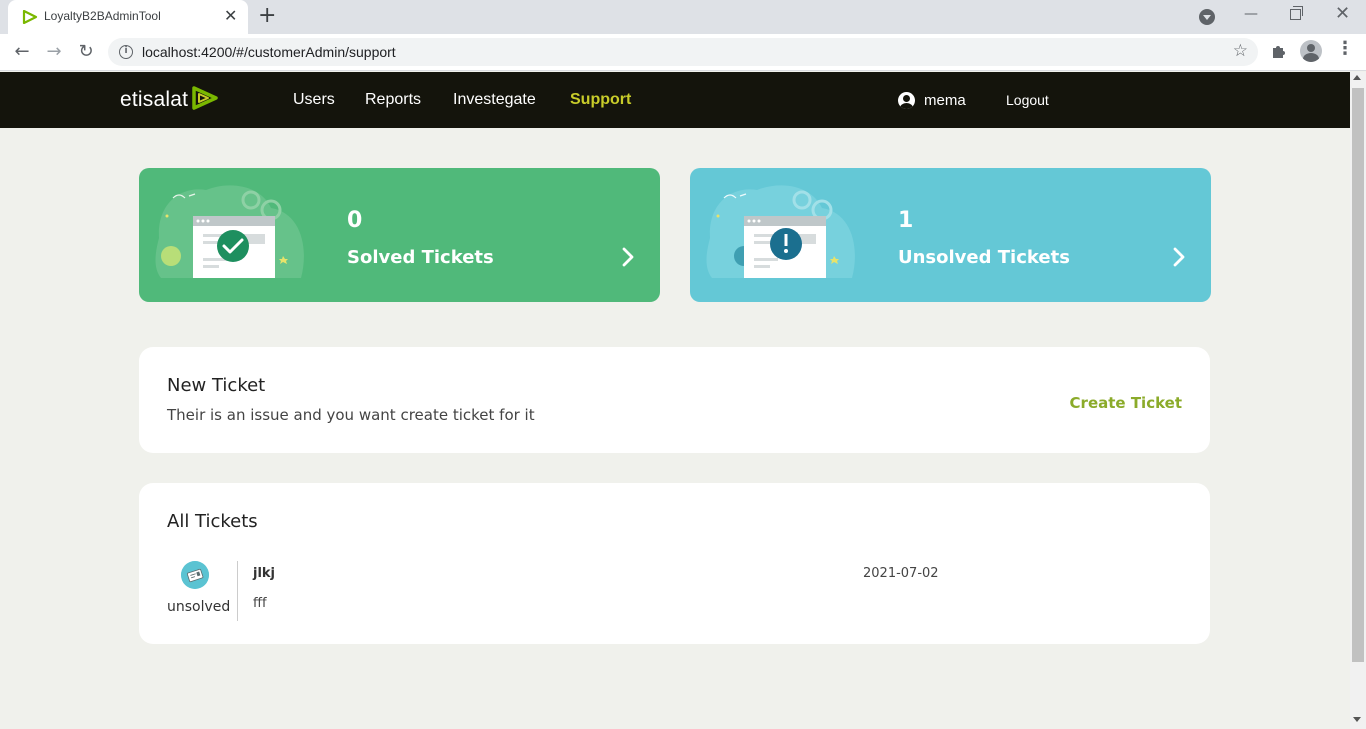 Image resolution: width=1366 pixels, height=729 pixels. What do you see at coordinates (230, 16) in the screenshot?
I see `tab-close-icon: ✕` at bounding box center [230, 16].